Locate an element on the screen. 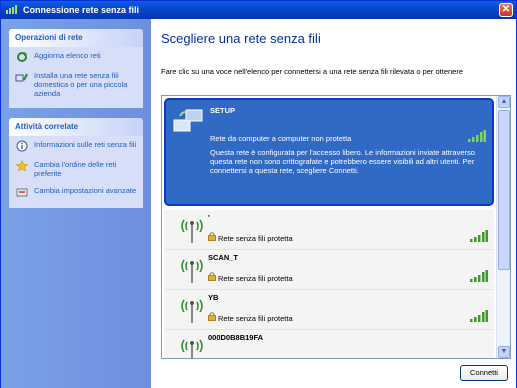 Image resolution: width=517 pixels, height=388 pixels. network-item-scan-t: SCAN_T Rete senza fili protetta is located at coordinates (329, 270).